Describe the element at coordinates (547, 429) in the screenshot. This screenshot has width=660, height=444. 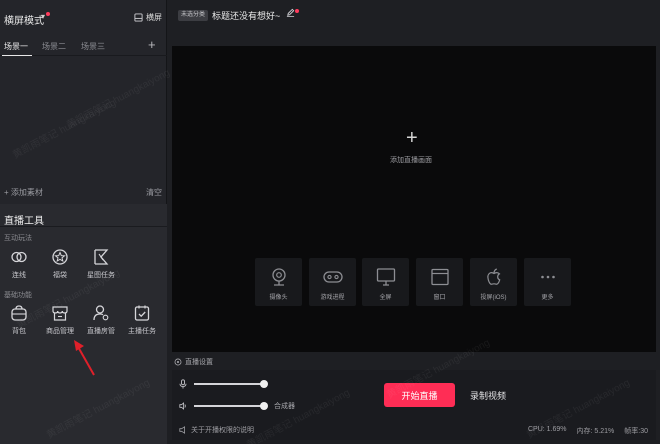
I see `cpu-usage: CPU: 1.69%` at that location.